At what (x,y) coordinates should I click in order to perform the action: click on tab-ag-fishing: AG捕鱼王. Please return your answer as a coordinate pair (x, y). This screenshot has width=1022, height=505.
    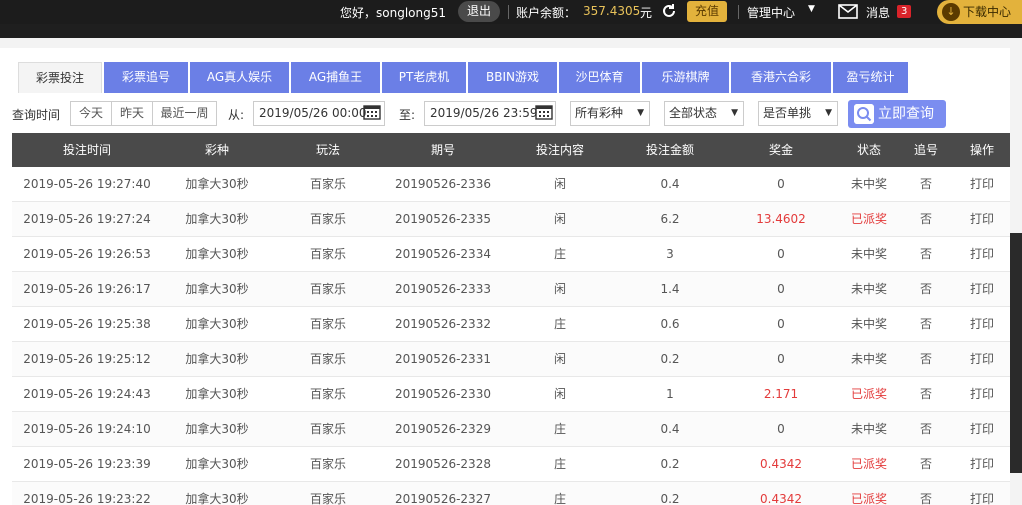
    Looking at the image, I should click on (335, 77).